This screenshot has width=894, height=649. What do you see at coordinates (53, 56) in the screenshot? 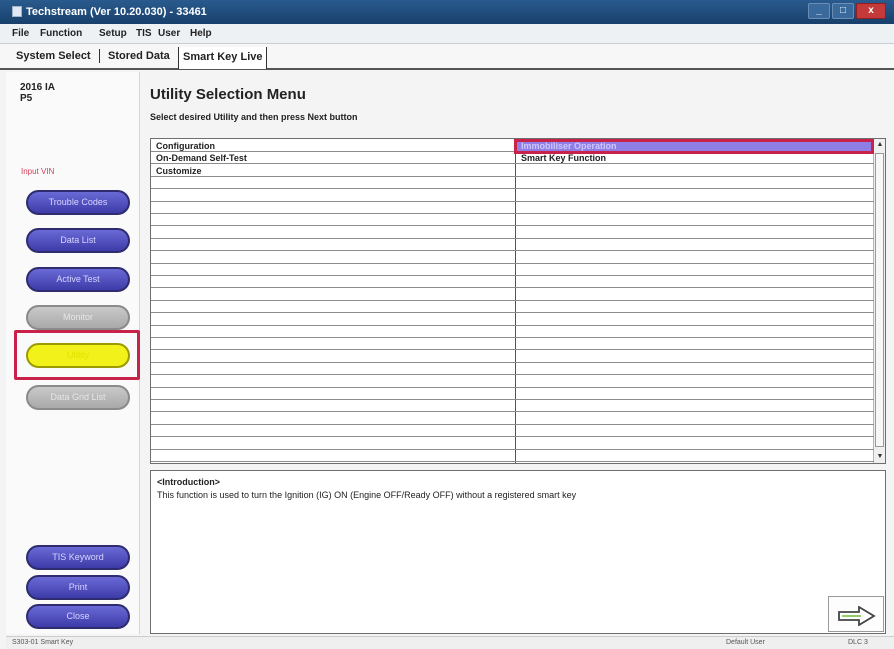
I see `tab-system-select: System Select` at bounding box center [53, 56].